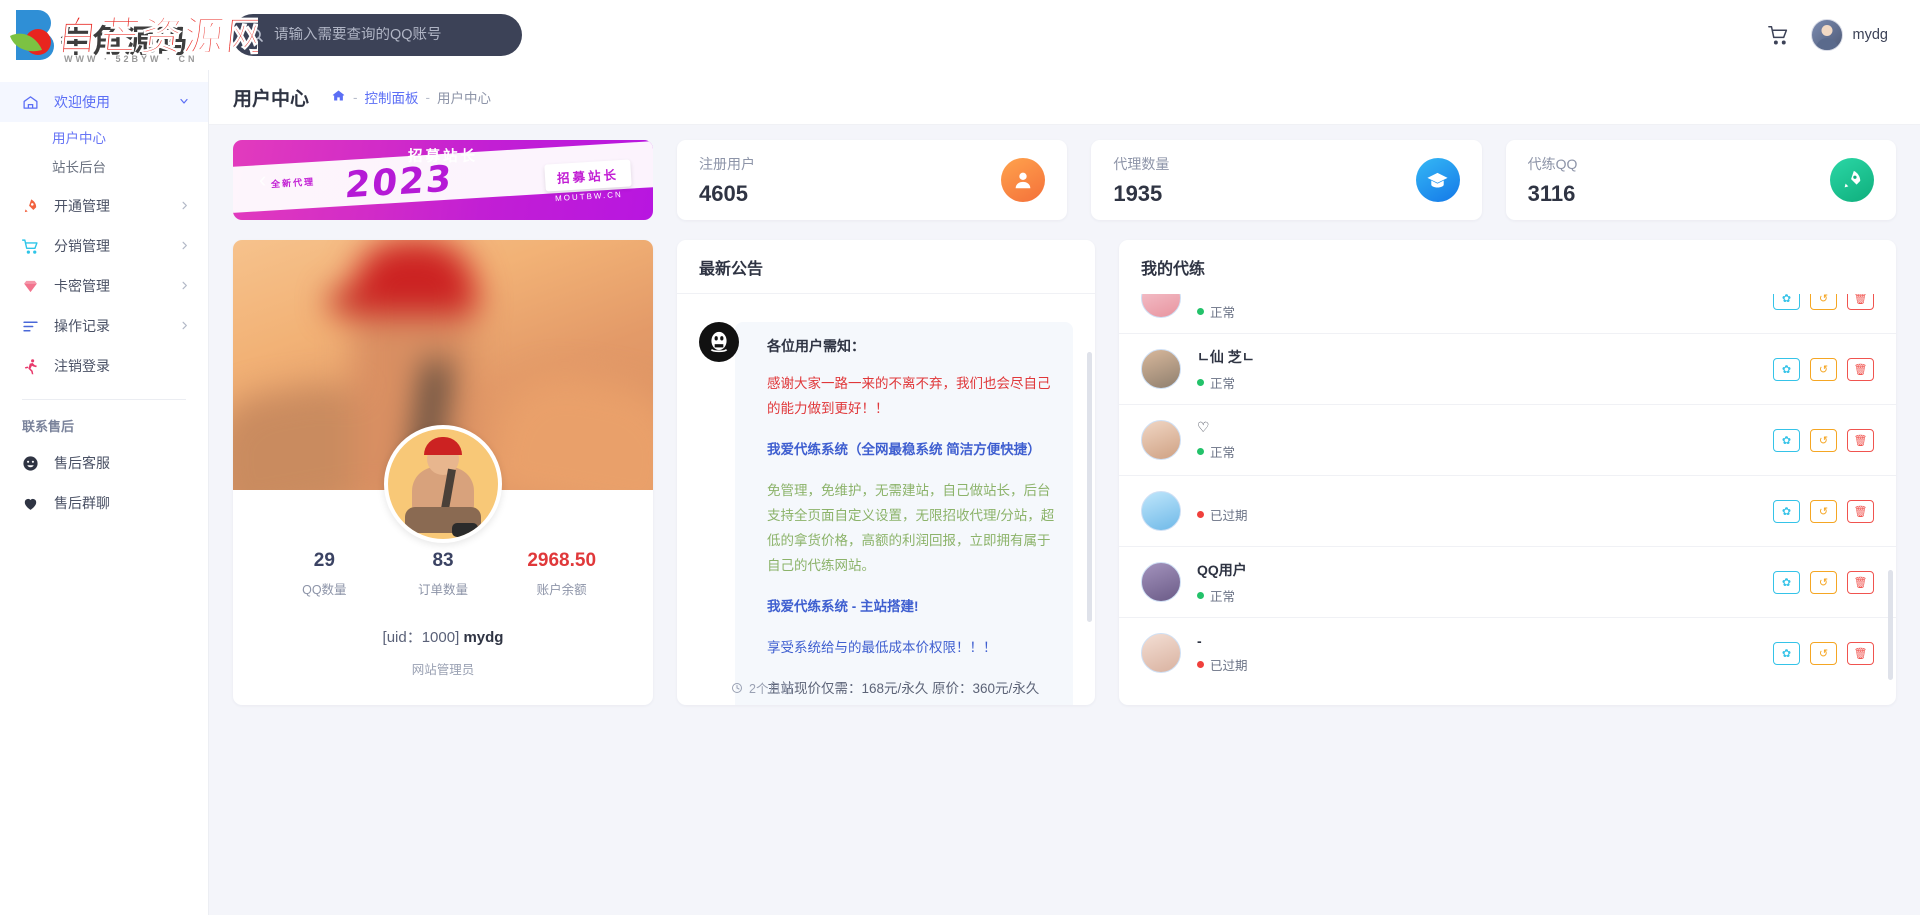 The width and height of the screenshot is (1920, 915). I want to click on sidebar-item-activation: 开通管理, so click(104, 206).